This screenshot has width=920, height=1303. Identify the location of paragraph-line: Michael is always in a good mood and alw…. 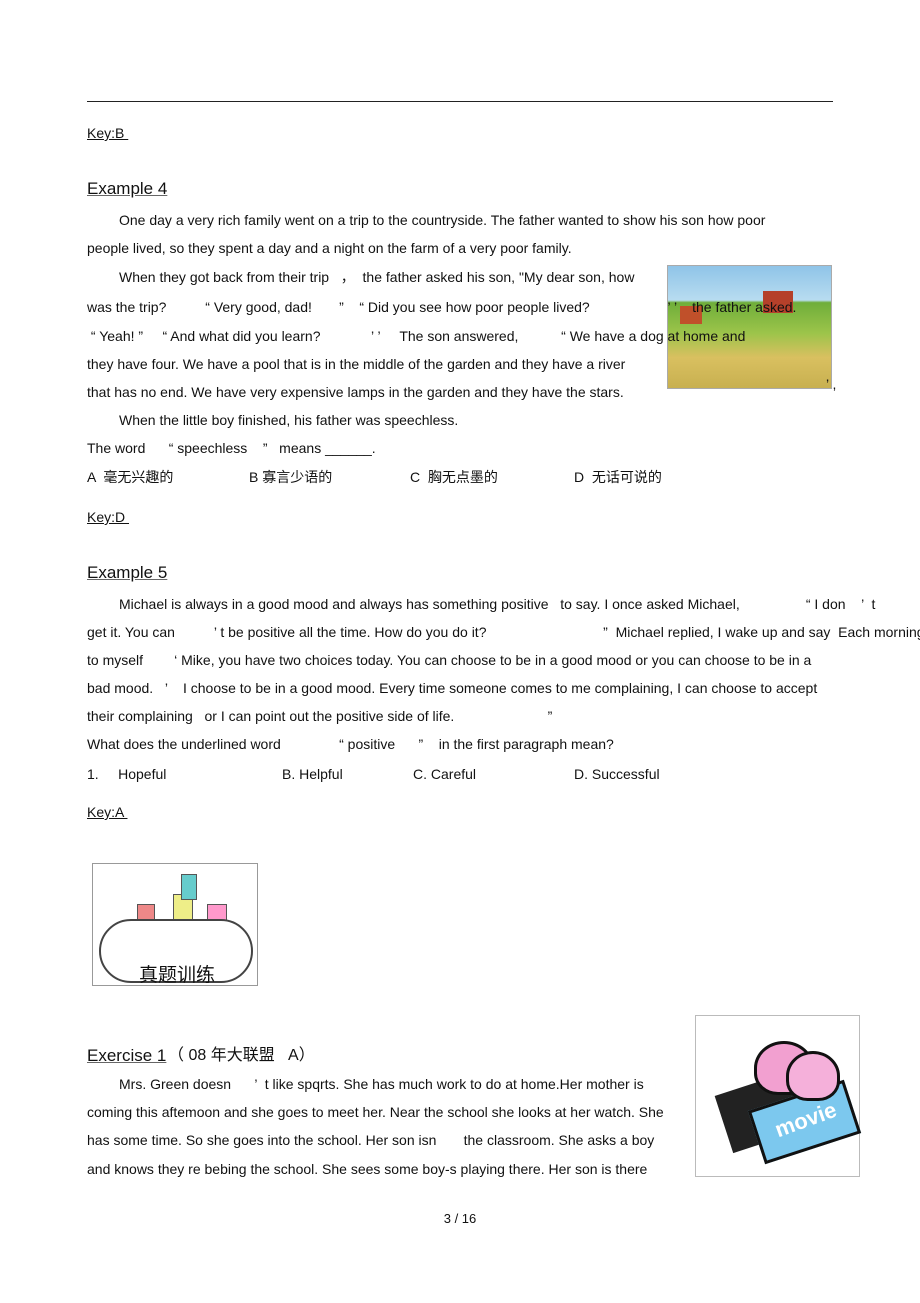
(497, 604).